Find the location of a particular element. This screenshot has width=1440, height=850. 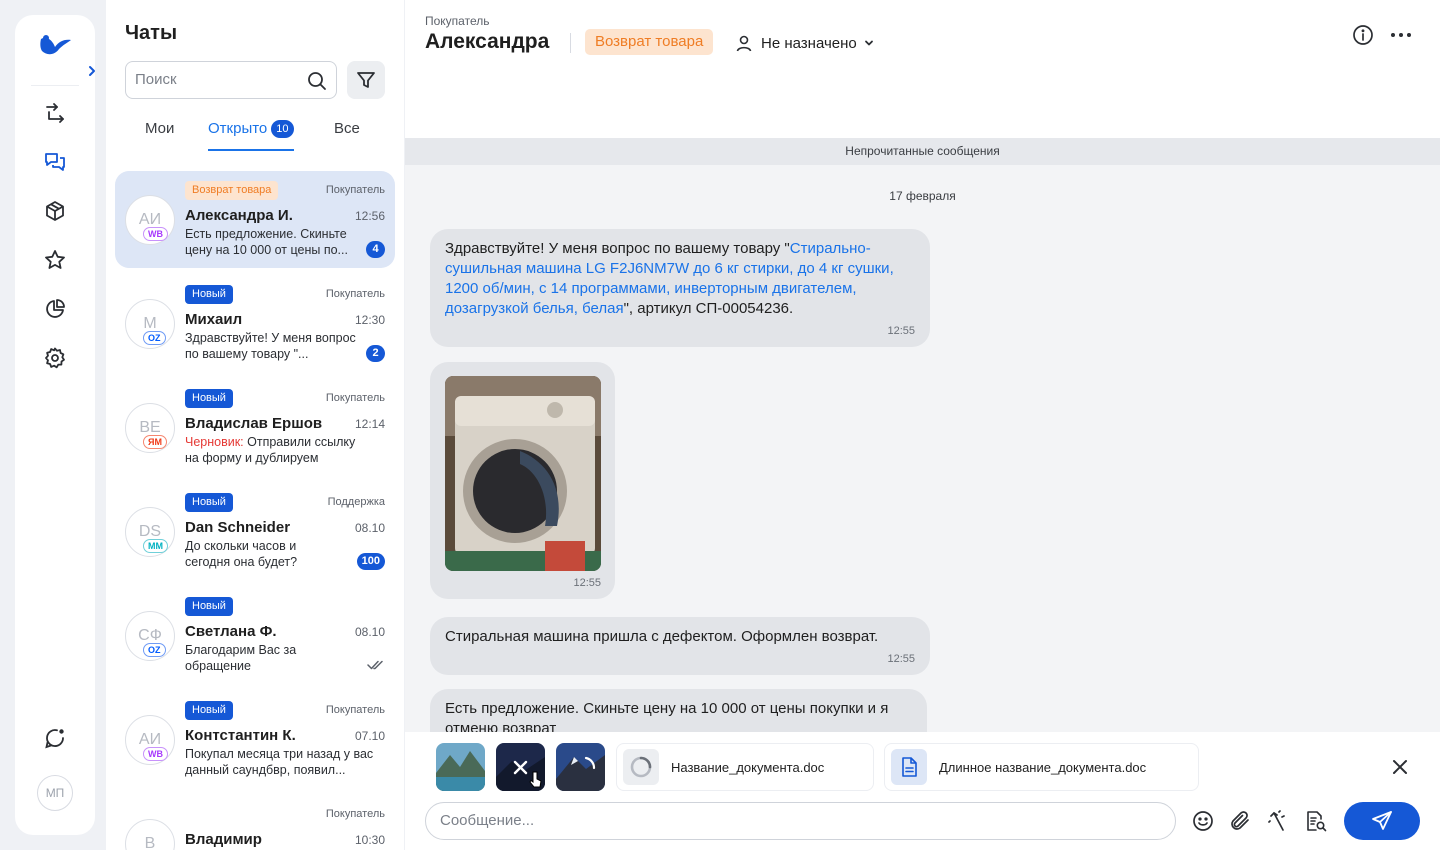

settings-gear-icon is located at coordinates (55, 358).